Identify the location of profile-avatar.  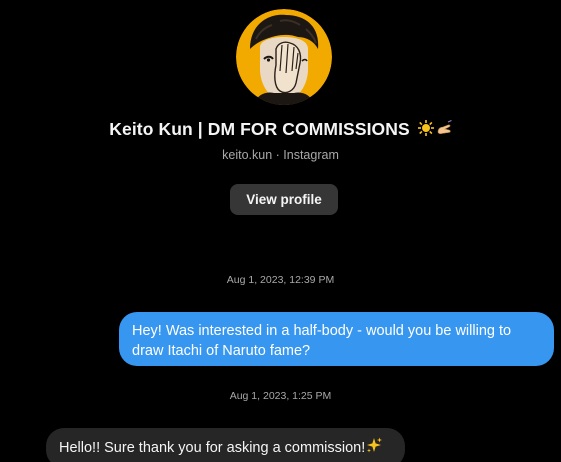
(284, 57).